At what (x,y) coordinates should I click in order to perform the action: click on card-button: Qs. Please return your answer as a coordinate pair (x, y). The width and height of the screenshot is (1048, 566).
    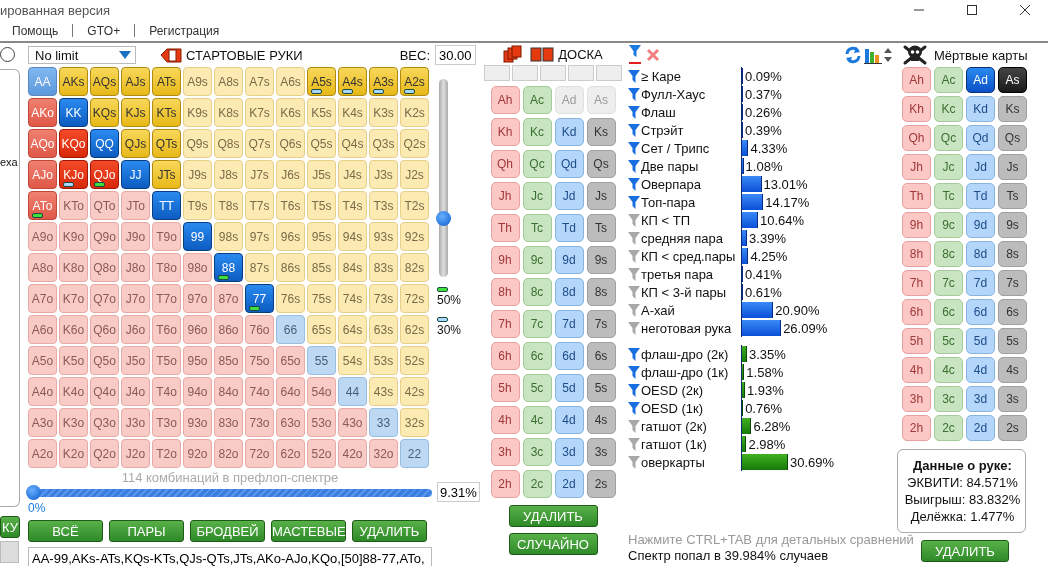
    Looking at the image, I should click on (1012, 138).